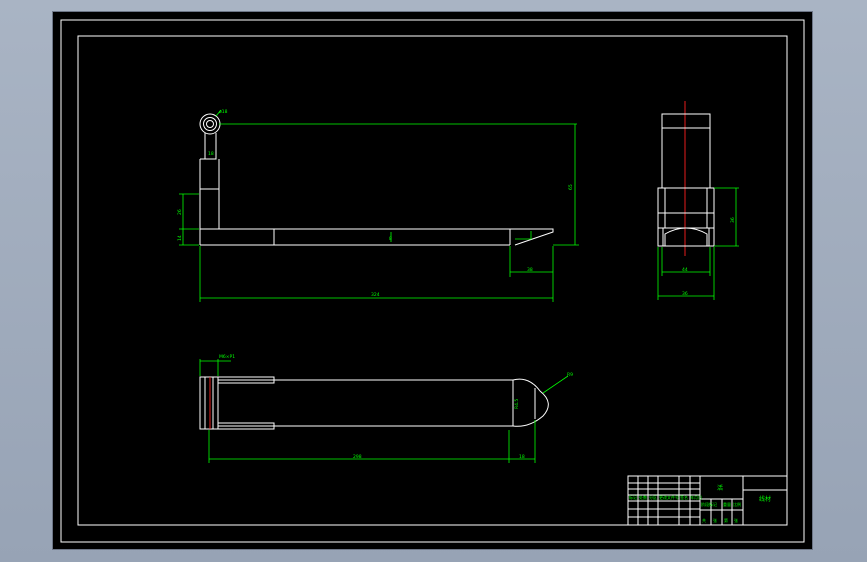 The height and width of the screenshot is (562, 867). What do you see at coordinates (209, 209) in the screenshot?
I see `left-post` at bounding box center [209, 209].